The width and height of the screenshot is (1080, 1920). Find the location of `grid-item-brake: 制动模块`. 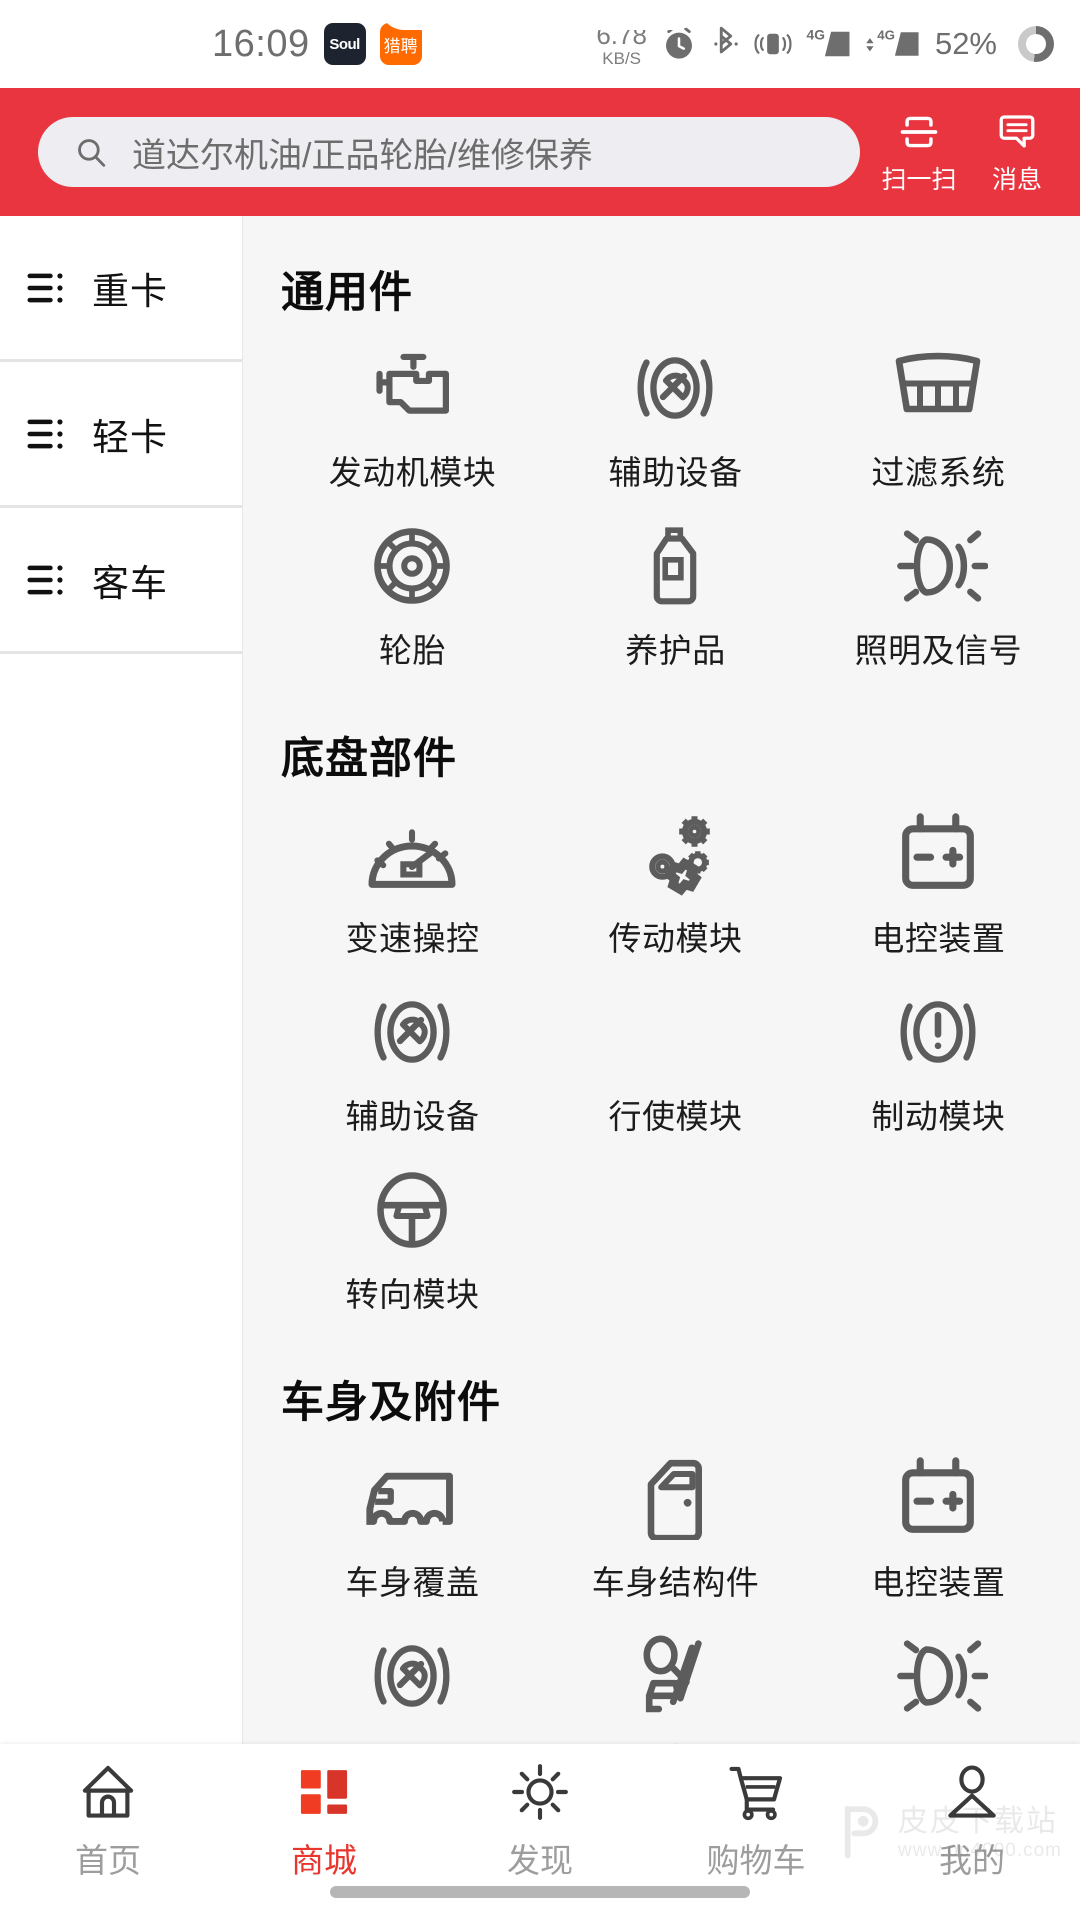

grid-item-brake: 制动模块 is located at coordinates (938, 1059).